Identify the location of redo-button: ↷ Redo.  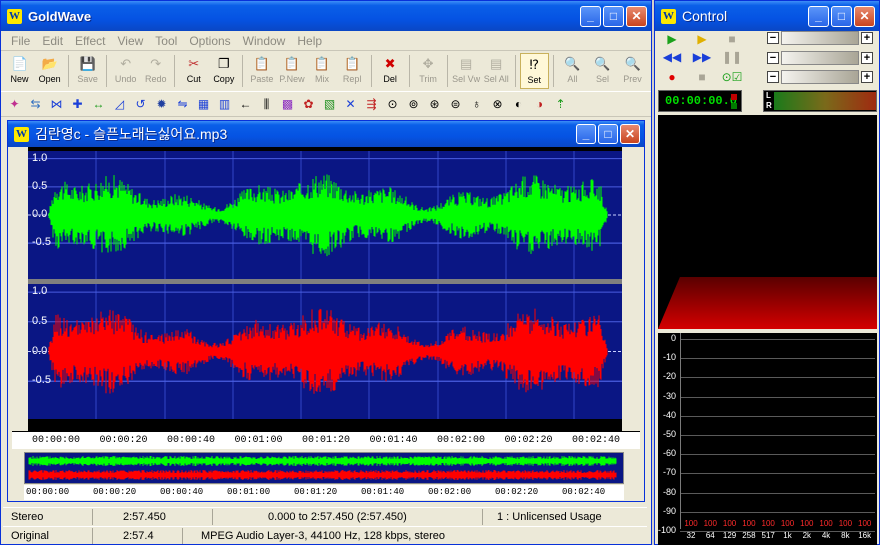
(155, 71).